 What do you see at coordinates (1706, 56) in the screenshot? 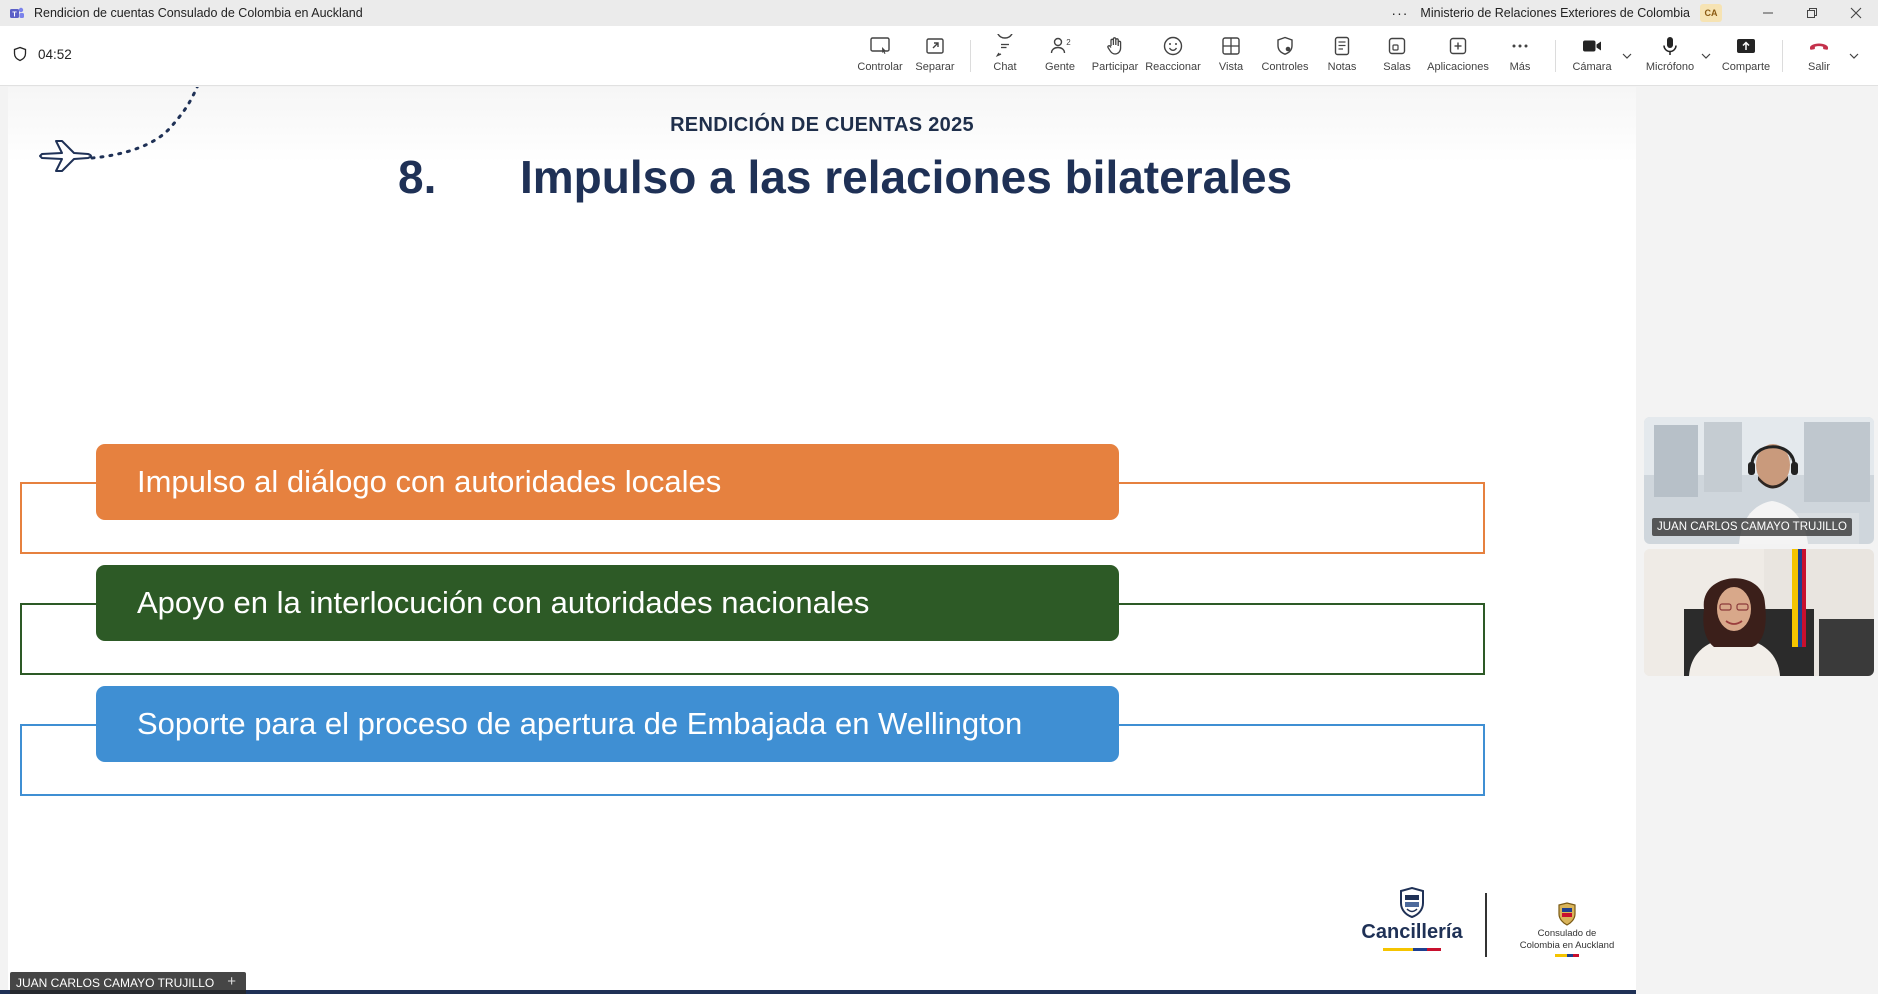
I see `microphone-options-chevron-icon` at bounding box center [1706, 56].